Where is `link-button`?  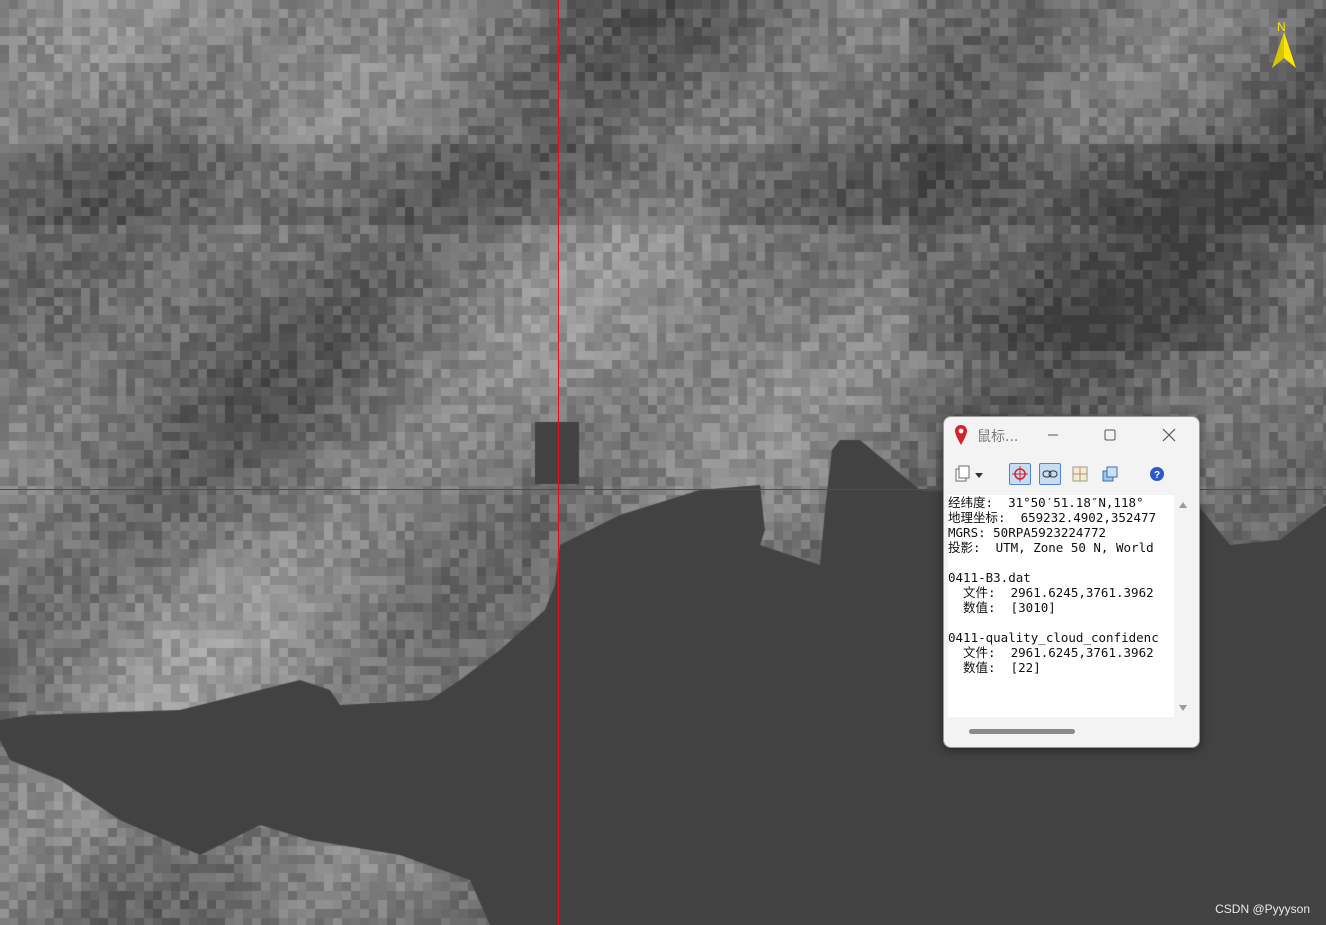
link-button is located at coordinates (1050, 474).